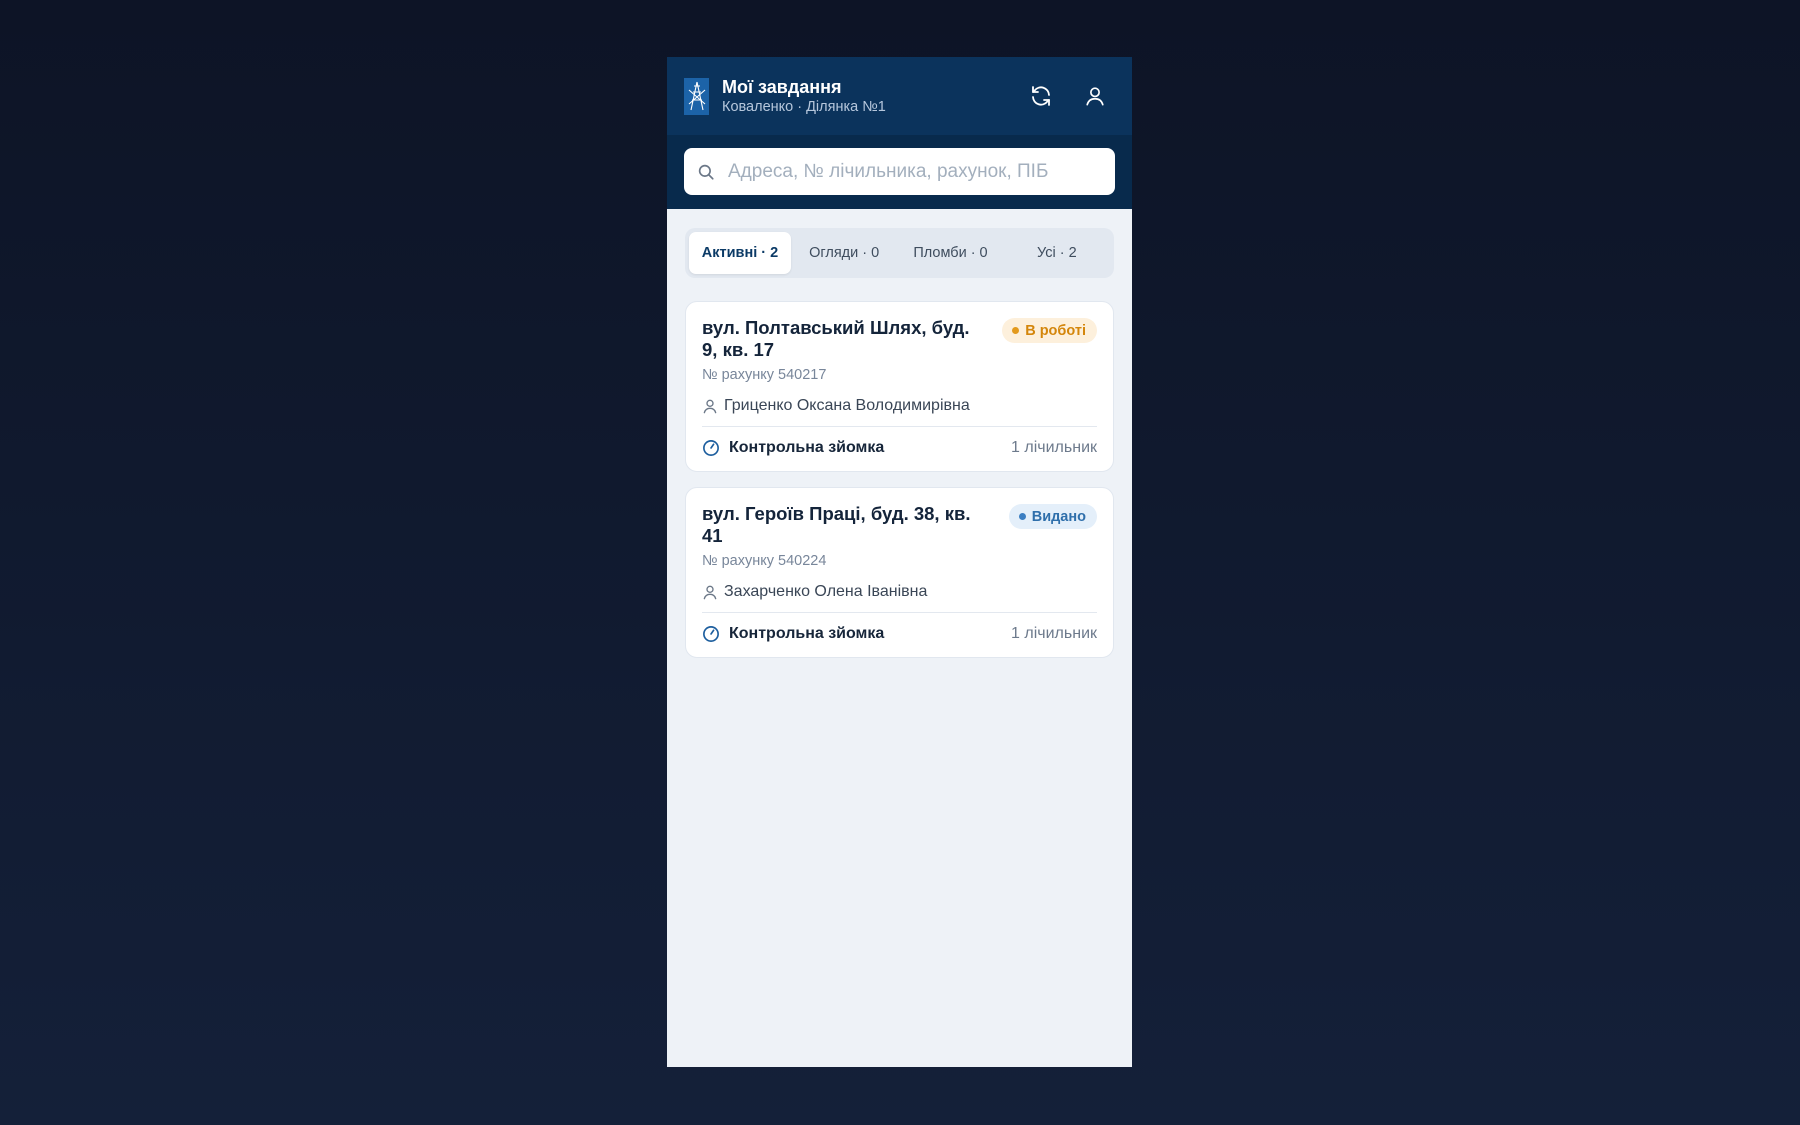  I want to click on tab-all: Усі · 2, so click(1057, 253).